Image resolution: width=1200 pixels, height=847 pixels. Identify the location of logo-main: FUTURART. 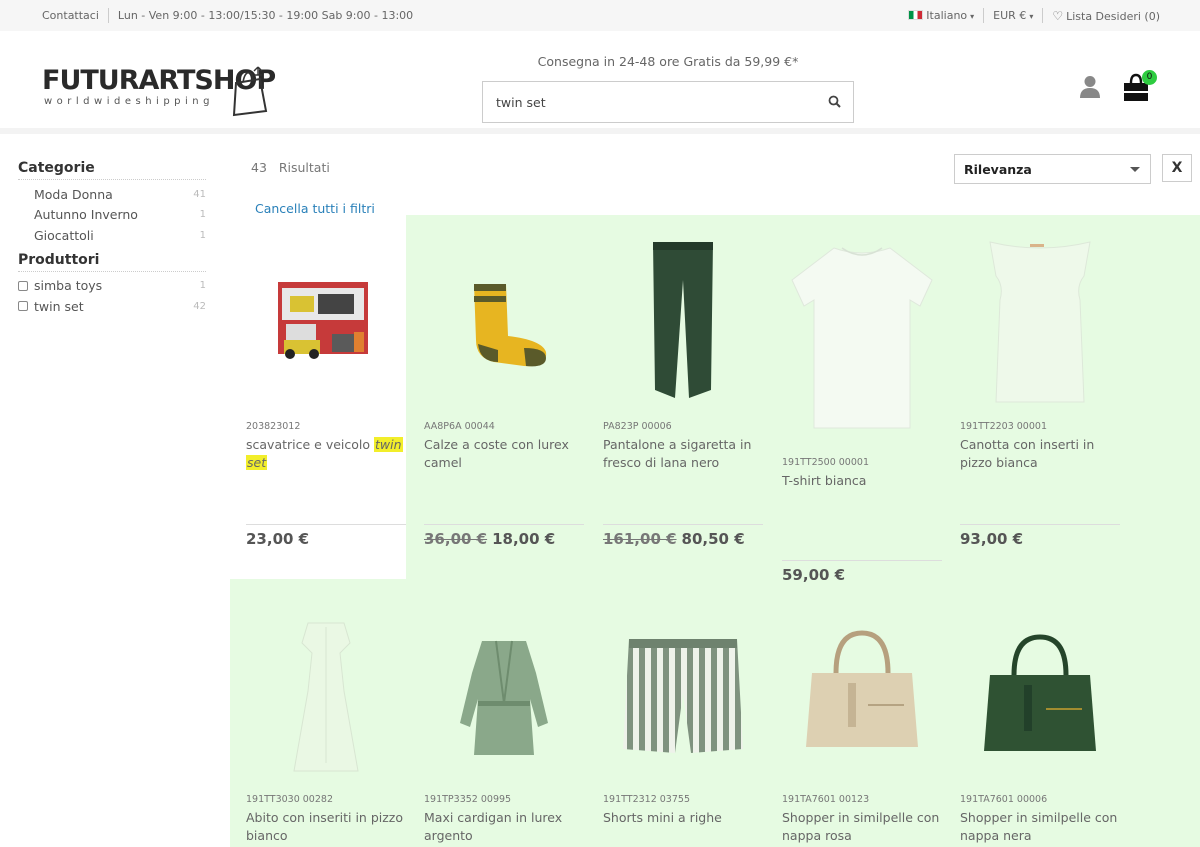
(118, 80).